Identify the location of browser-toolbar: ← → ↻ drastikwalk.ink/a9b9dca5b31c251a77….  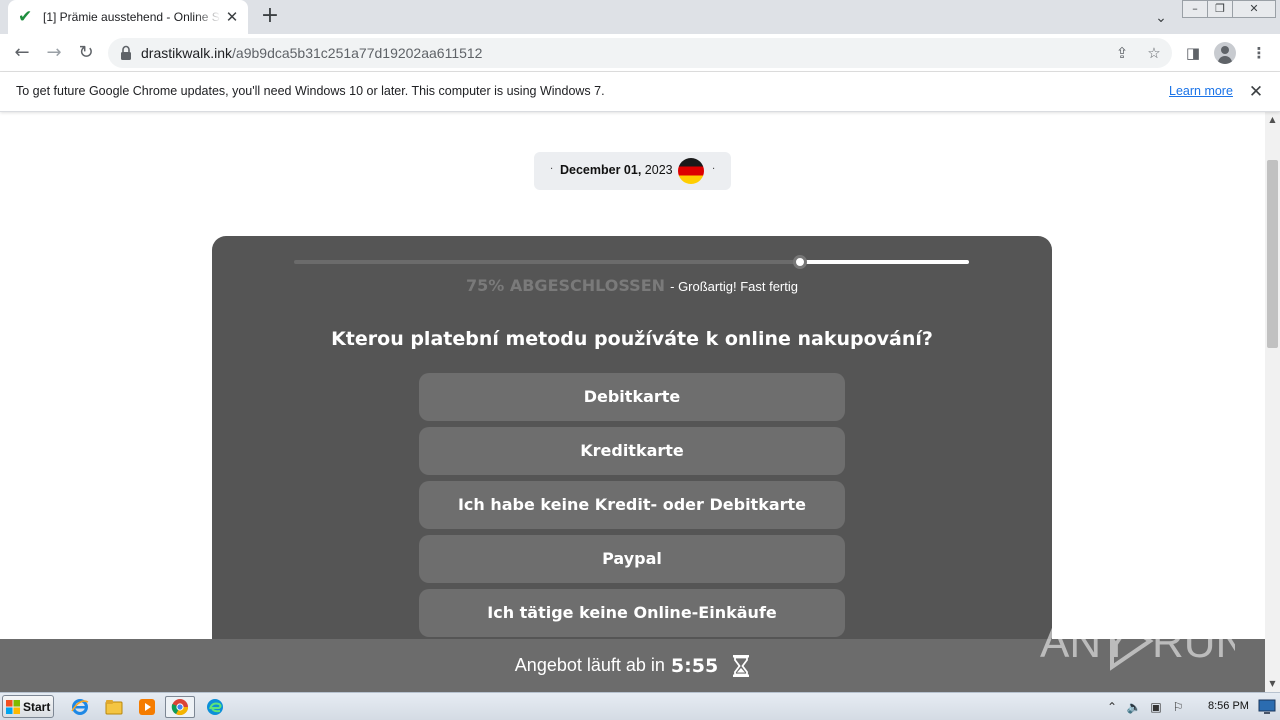
(640, 53).